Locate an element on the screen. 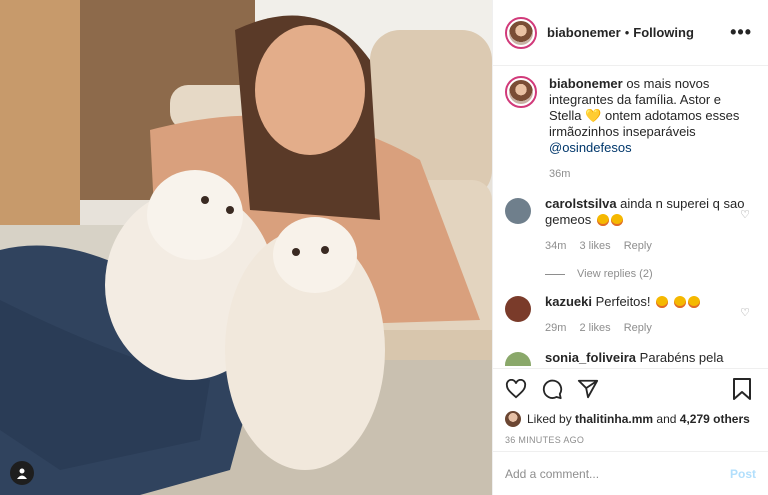 The width and height of the screenshot is (768, 495). comment-username: kazueki is located at coordinates (568, 301).